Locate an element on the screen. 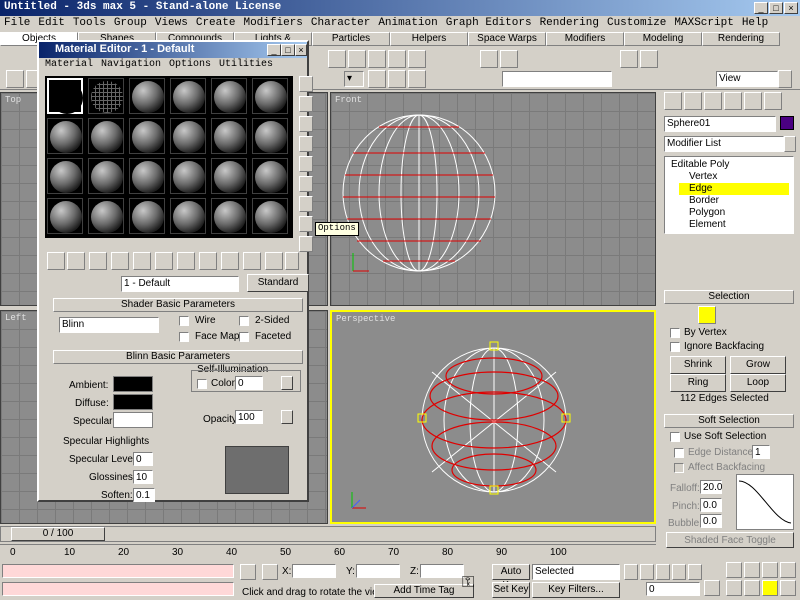 The image size is (800, 600). pinch-field: 0.0 is located at coordinates (711, 505).